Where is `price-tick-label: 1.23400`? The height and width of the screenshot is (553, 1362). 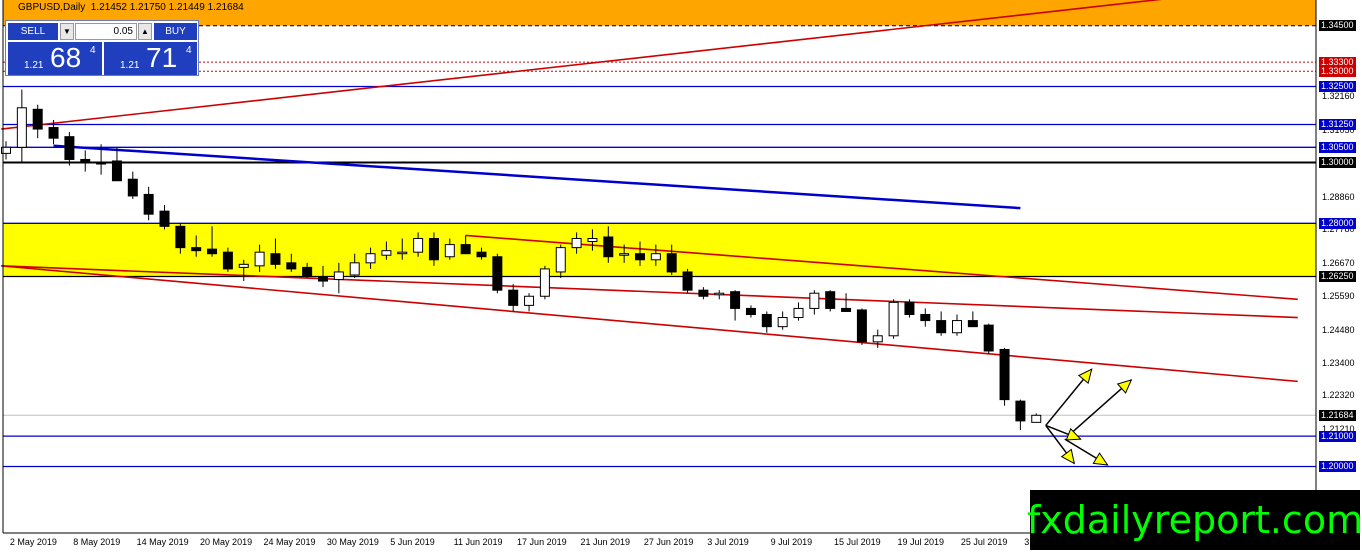 price-tick-label: 1.23400 is located at coordinates (1338, 362).